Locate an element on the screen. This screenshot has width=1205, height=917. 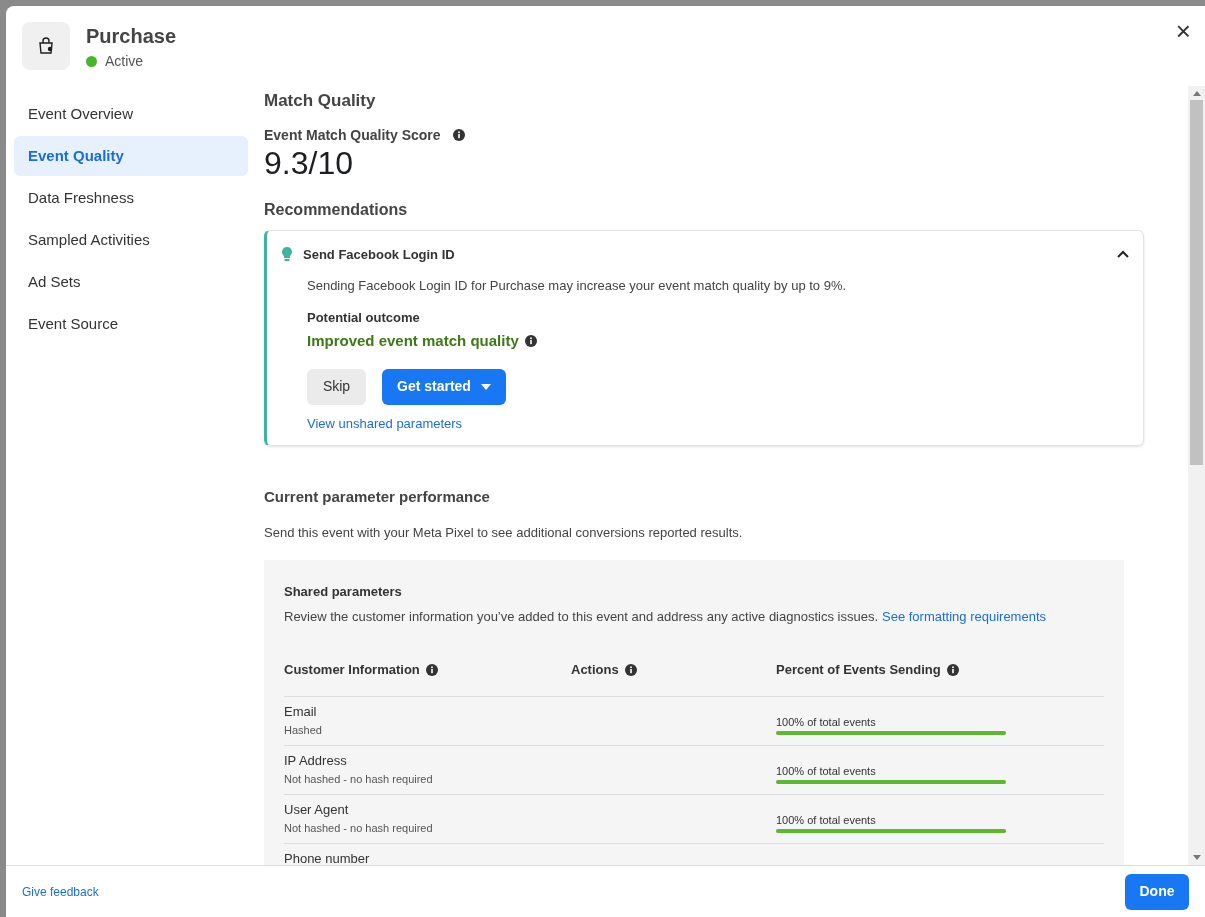
section-heading: Current parameter performance is located at coordinates (377, 497).